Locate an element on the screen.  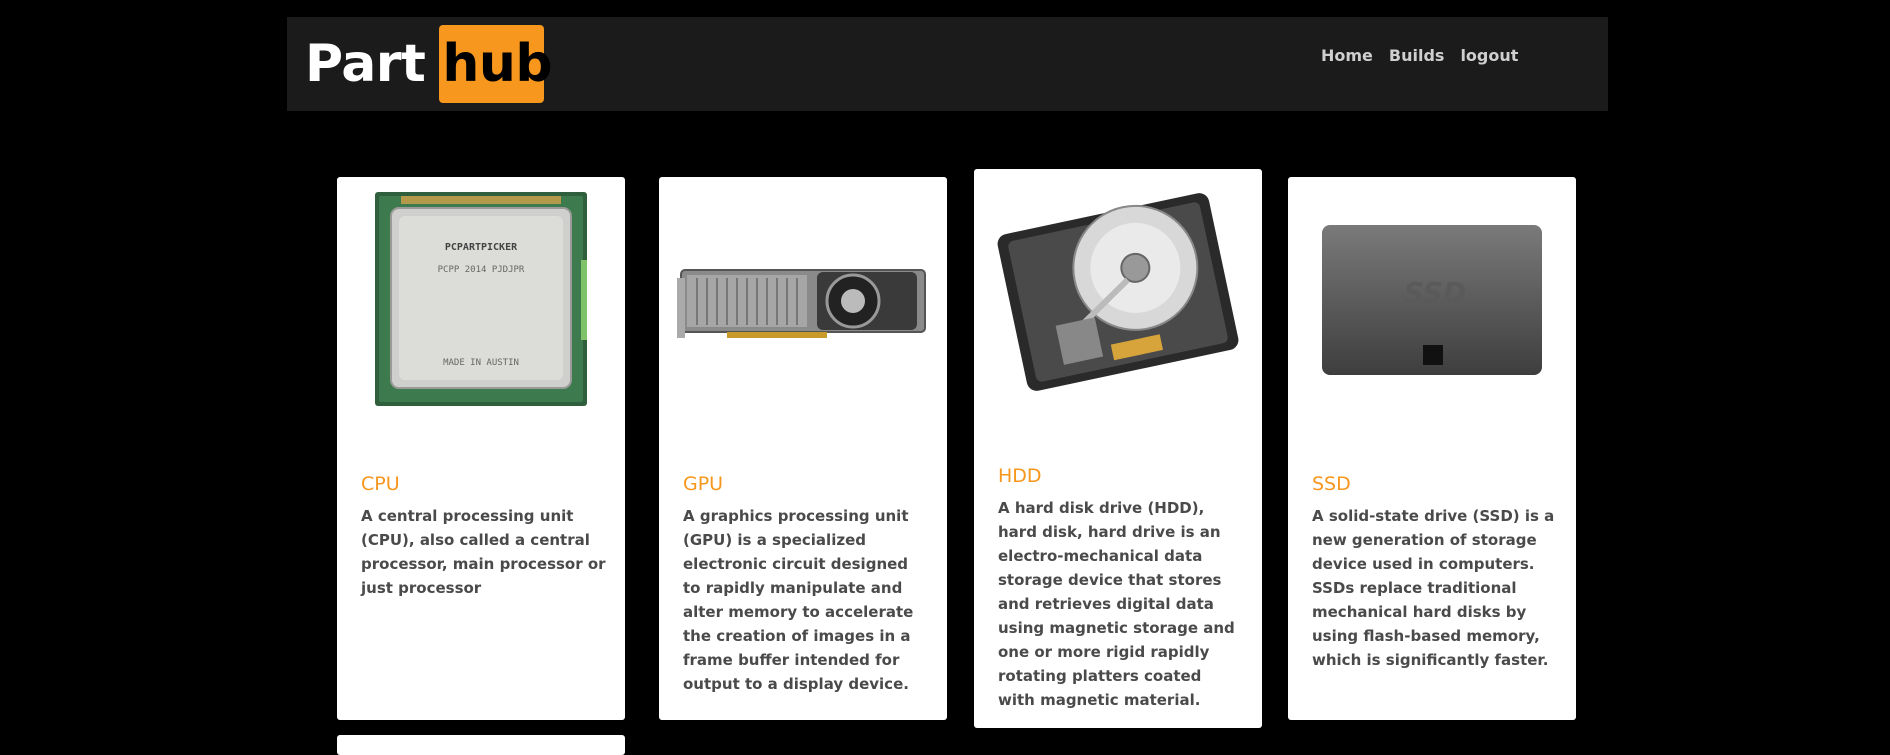
ssd-label-text: SSD is located at coordinates (1435, 292).